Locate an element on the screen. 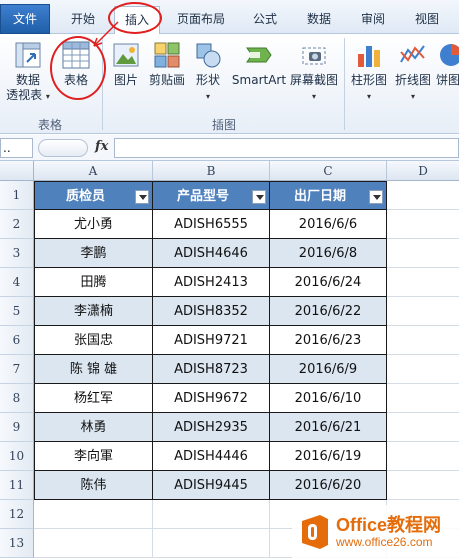 The image size is (459, 559). row-header: 1 is located at coordinates (17, 195).